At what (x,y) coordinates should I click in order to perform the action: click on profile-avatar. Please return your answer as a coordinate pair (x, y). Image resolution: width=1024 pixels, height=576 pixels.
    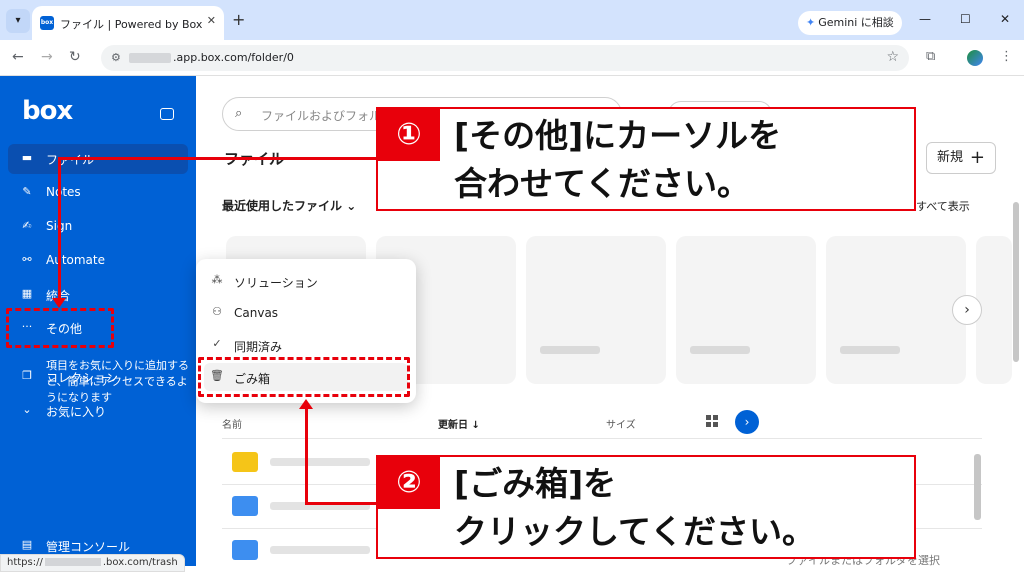
    Looking at the image, I should click on (975, 58).